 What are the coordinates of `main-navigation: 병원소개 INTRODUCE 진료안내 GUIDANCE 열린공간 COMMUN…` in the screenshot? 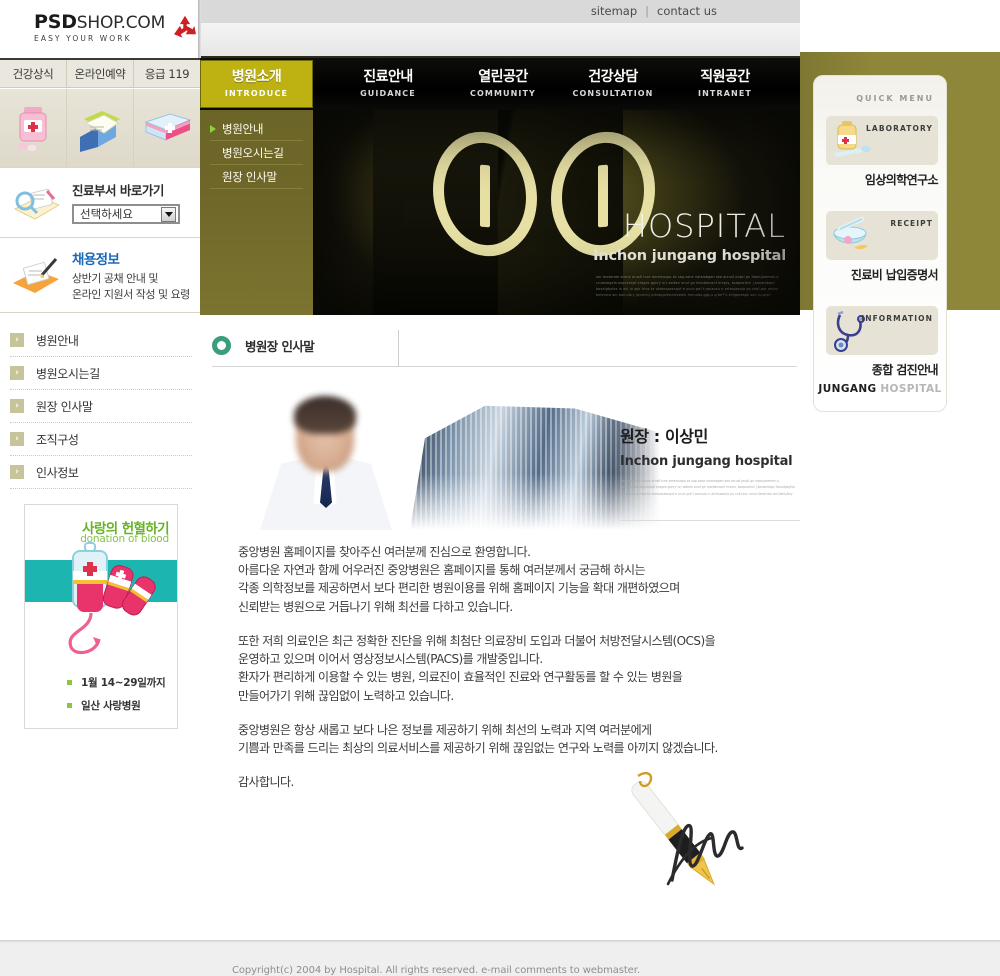 It's located at (500, 84).